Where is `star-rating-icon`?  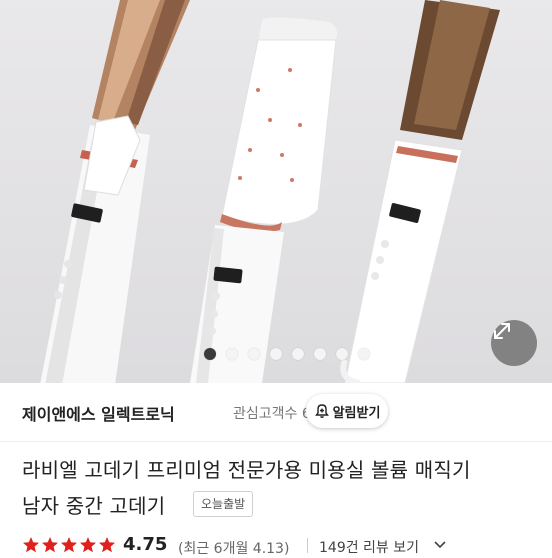
star-rating-icon is located at coordinates (69, 545).